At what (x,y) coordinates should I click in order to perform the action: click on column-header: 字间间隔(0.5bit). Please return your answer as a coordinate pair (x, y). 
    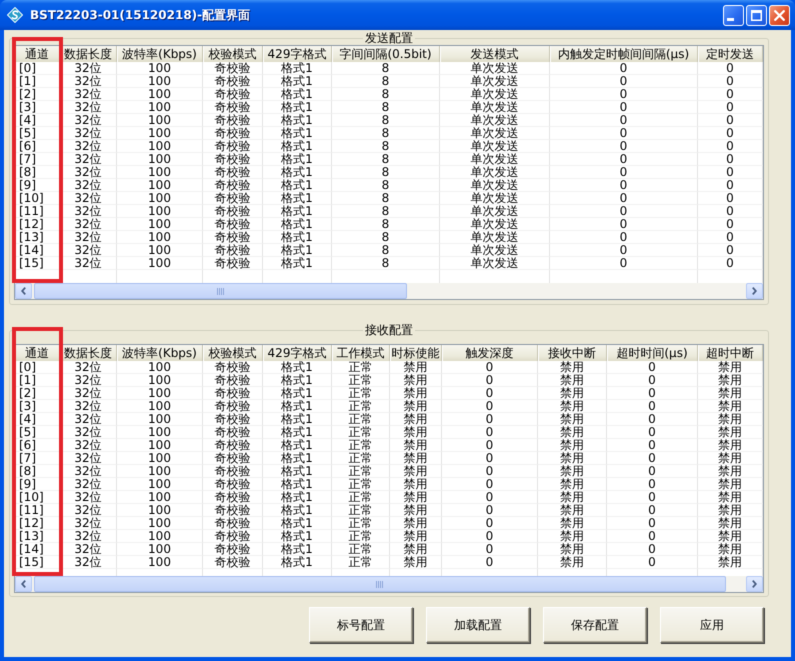
    Looking at the image, I should click on (386, 54).